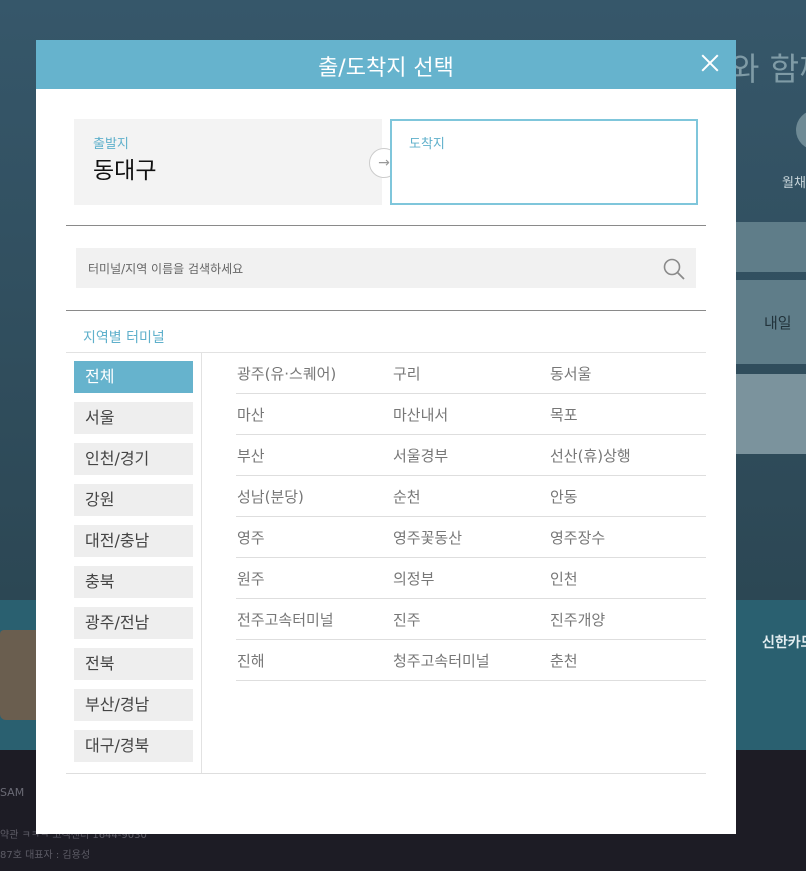  What do you see at coordinates (771, 247) in the screenshot?
I see `background-panel` at bounding box center [771, 247].